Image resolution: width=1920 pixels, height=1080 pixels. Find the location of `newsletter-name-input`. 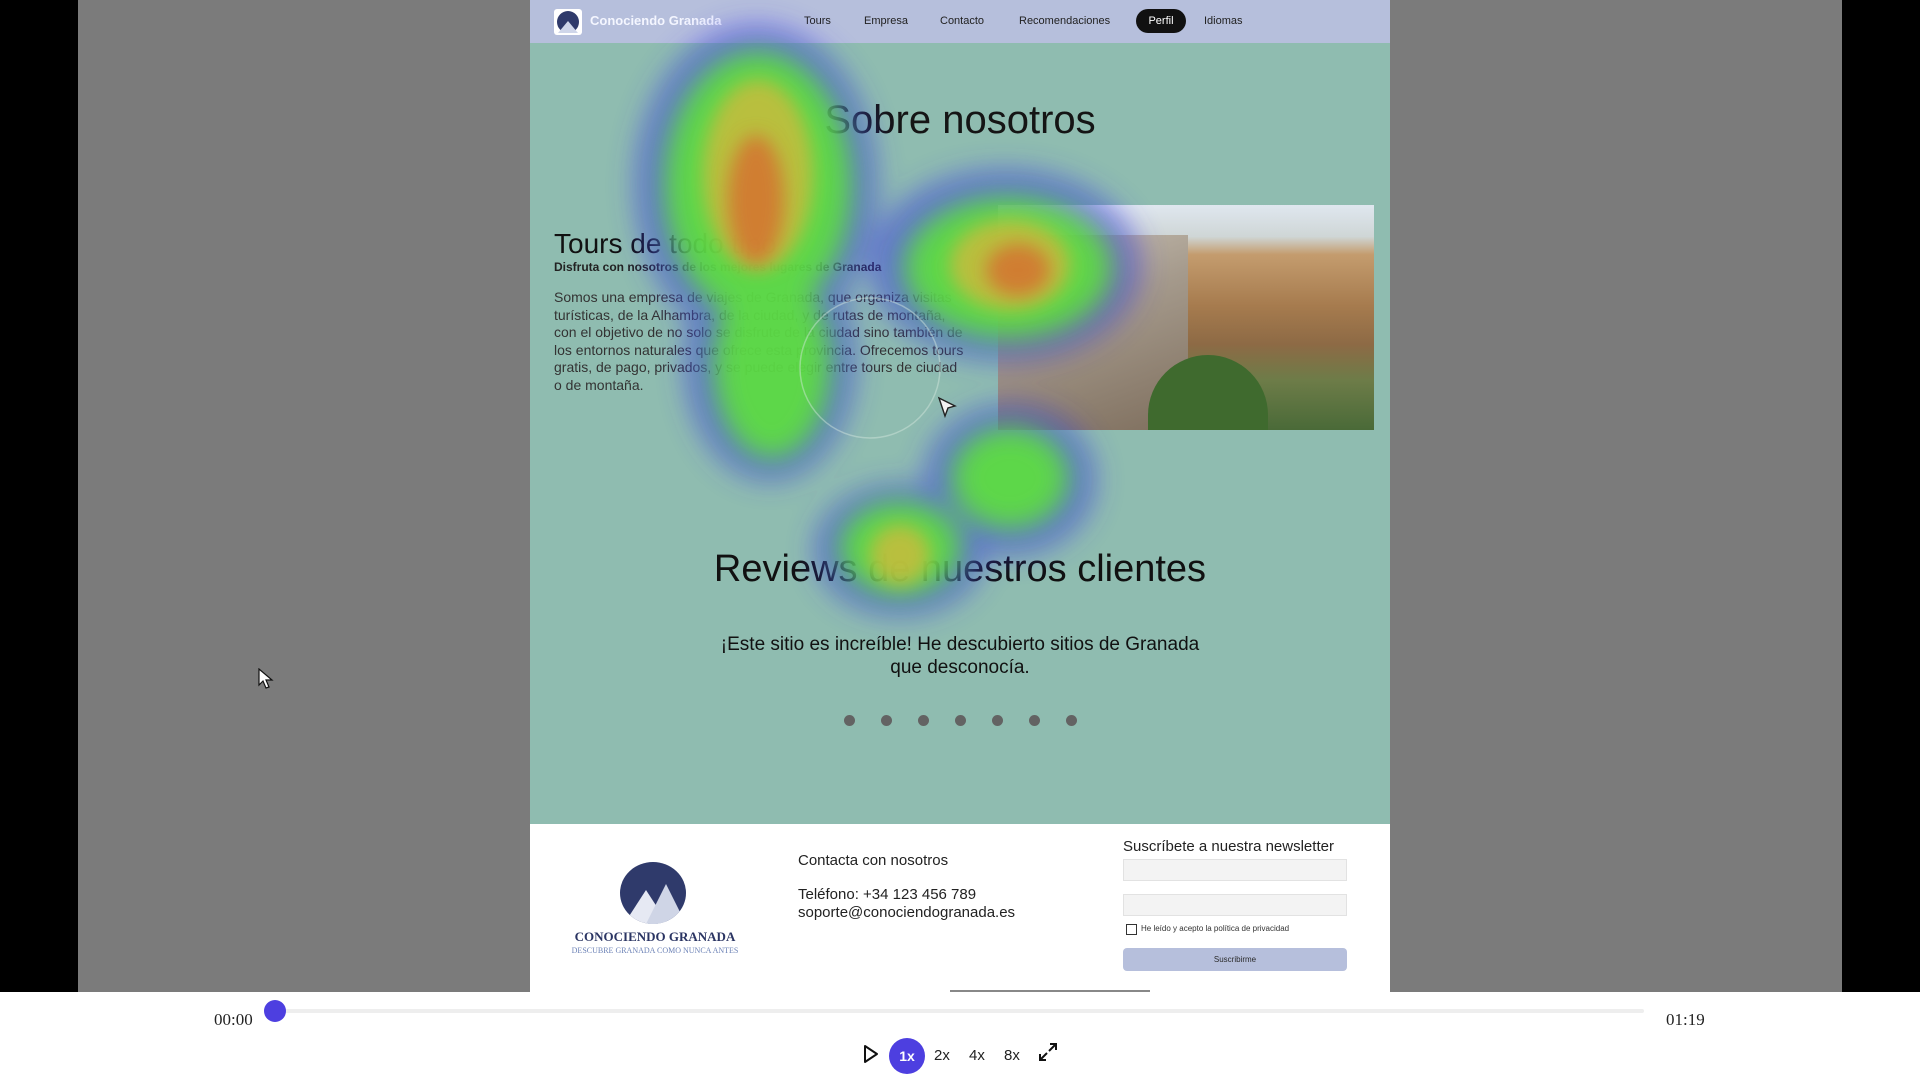

newsletter-name-input is located at coordinates (1235, 870).